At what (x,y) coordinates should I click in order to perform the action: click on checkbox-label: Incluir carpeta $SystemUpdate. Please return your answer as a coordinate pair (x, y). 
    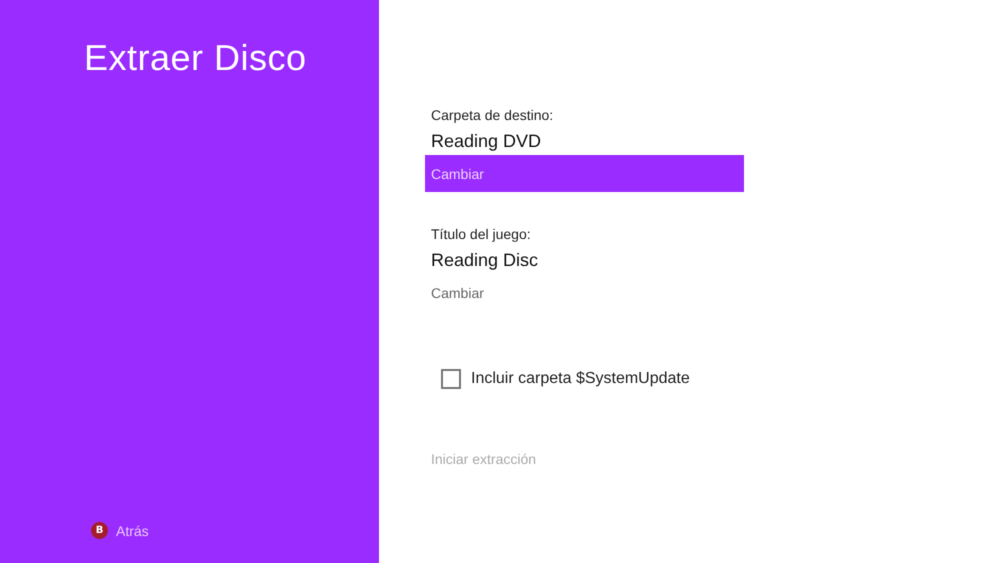
    Looking at the image, I should click on (580, 379).